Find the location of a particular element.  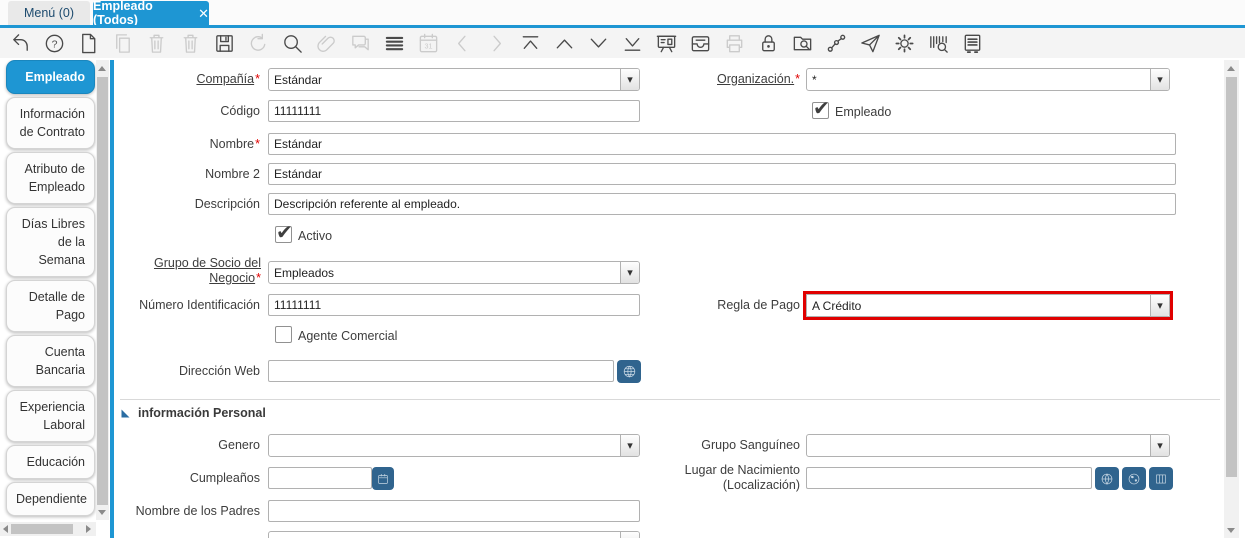

sidebar-tab-días-libres-de-la-semana: Días Libres de la Semana is located at coordinates (50, 242).